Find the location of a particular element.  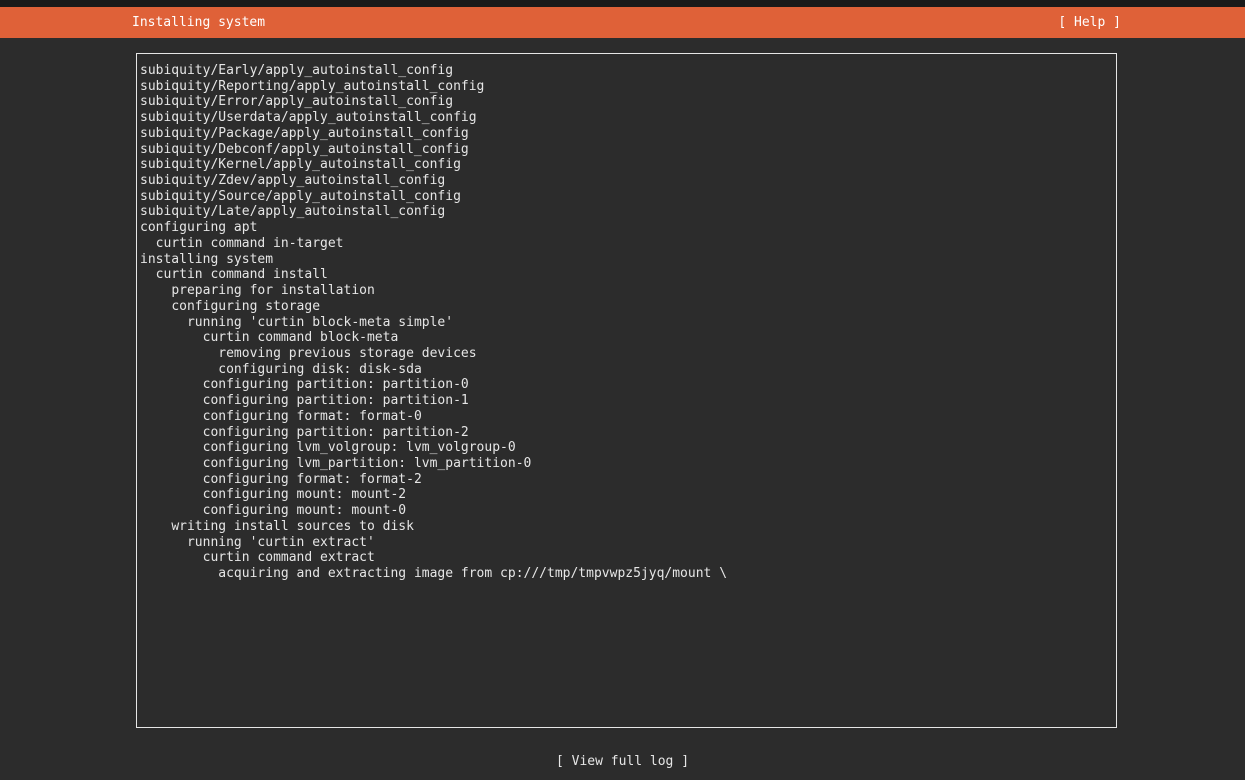

log-line-text: curtin command block-meta is located at coordinates (300, 338).